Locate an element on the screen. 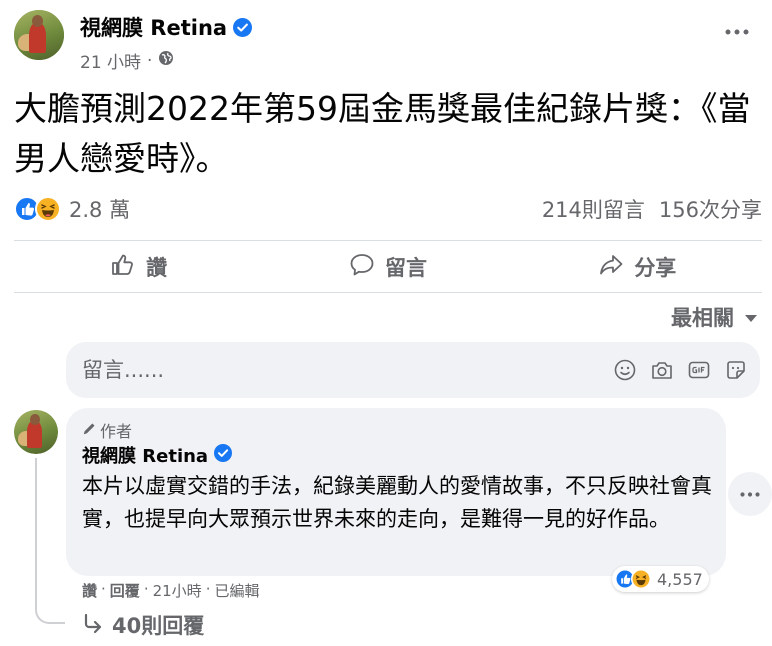  author-tag: 作者 is located at coordinates (107, 430).